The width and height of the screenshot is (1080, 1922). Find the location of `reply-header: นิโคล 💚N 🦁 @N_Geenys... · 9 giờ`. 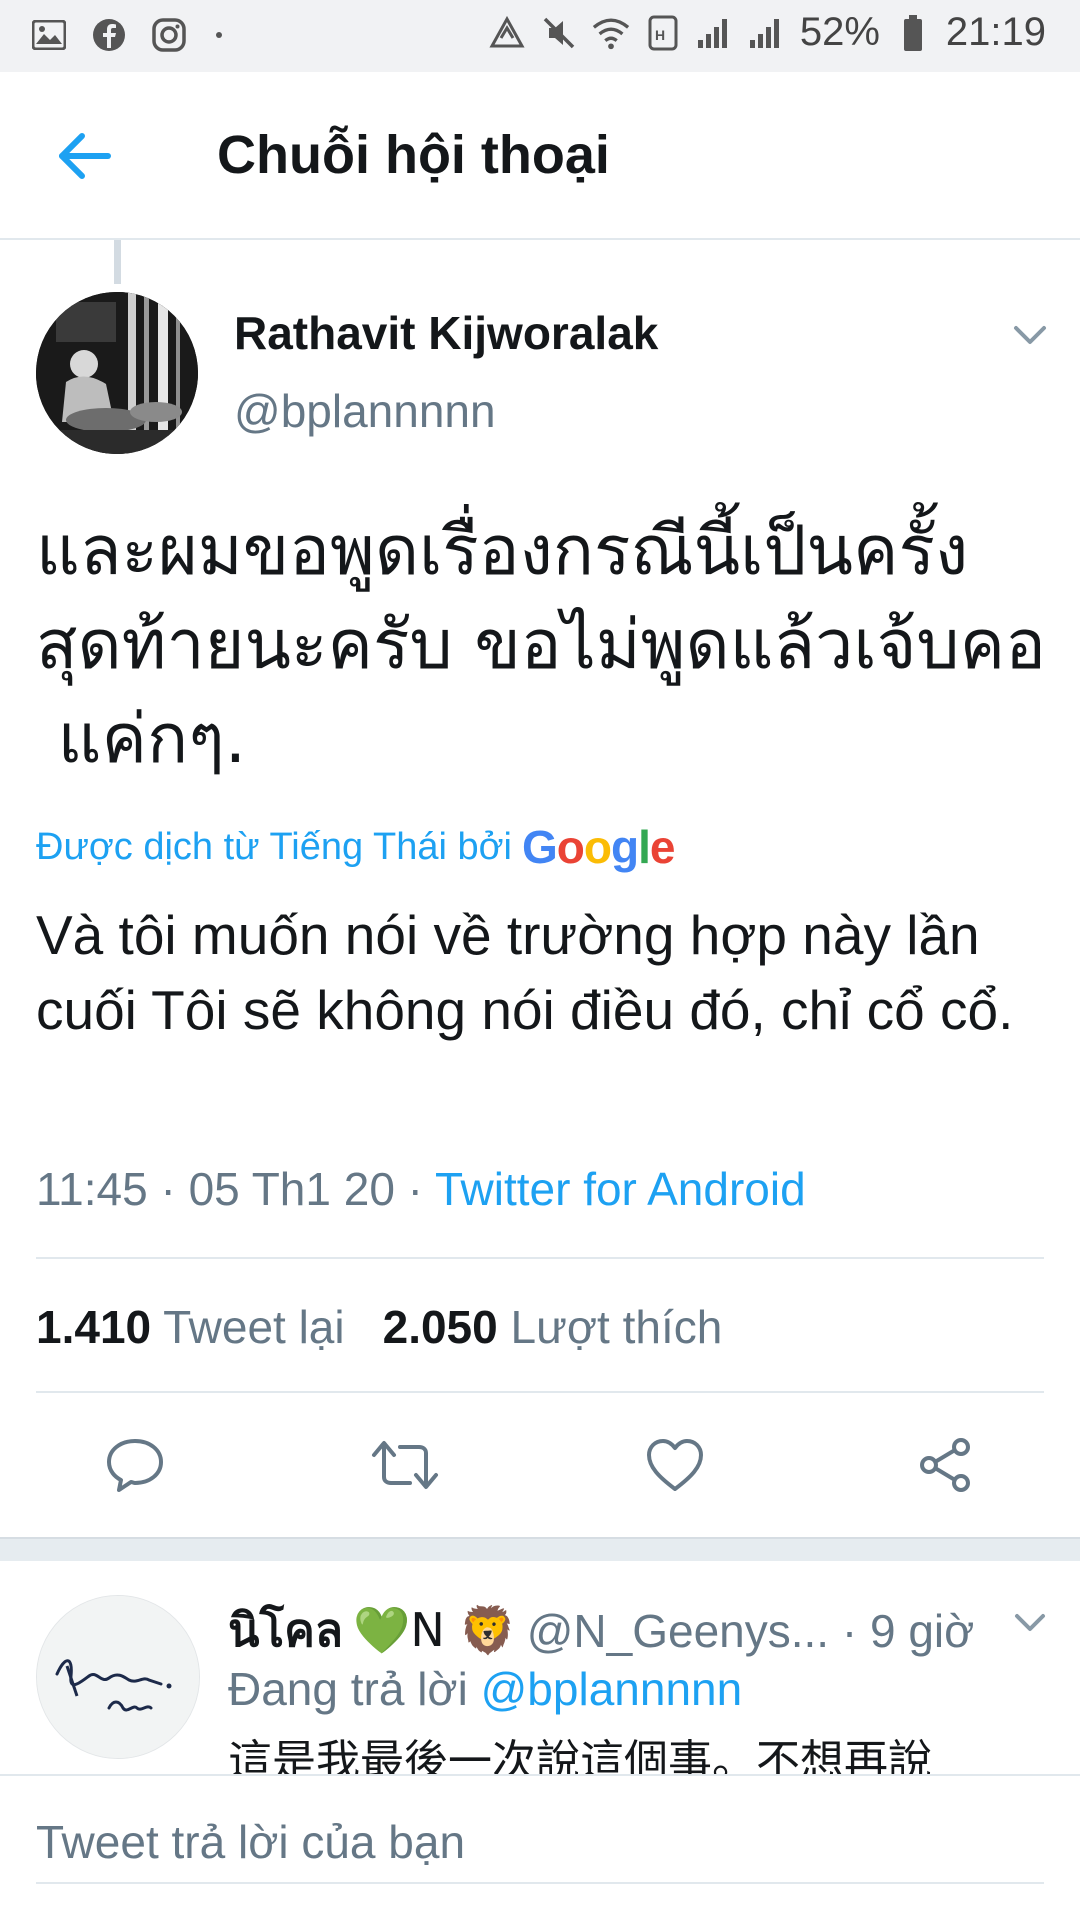

reply-header: นิโคล 💚N 🦁 @N_Geenys... · 9 giờ is located at coordinates (601, 1630).